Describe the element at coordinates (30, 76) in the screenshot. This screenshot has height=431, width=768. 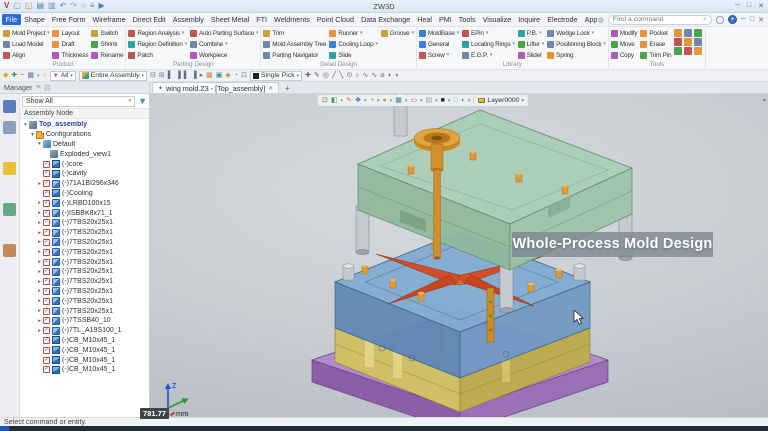
I see `toolbar-icon: ▦` at that location.